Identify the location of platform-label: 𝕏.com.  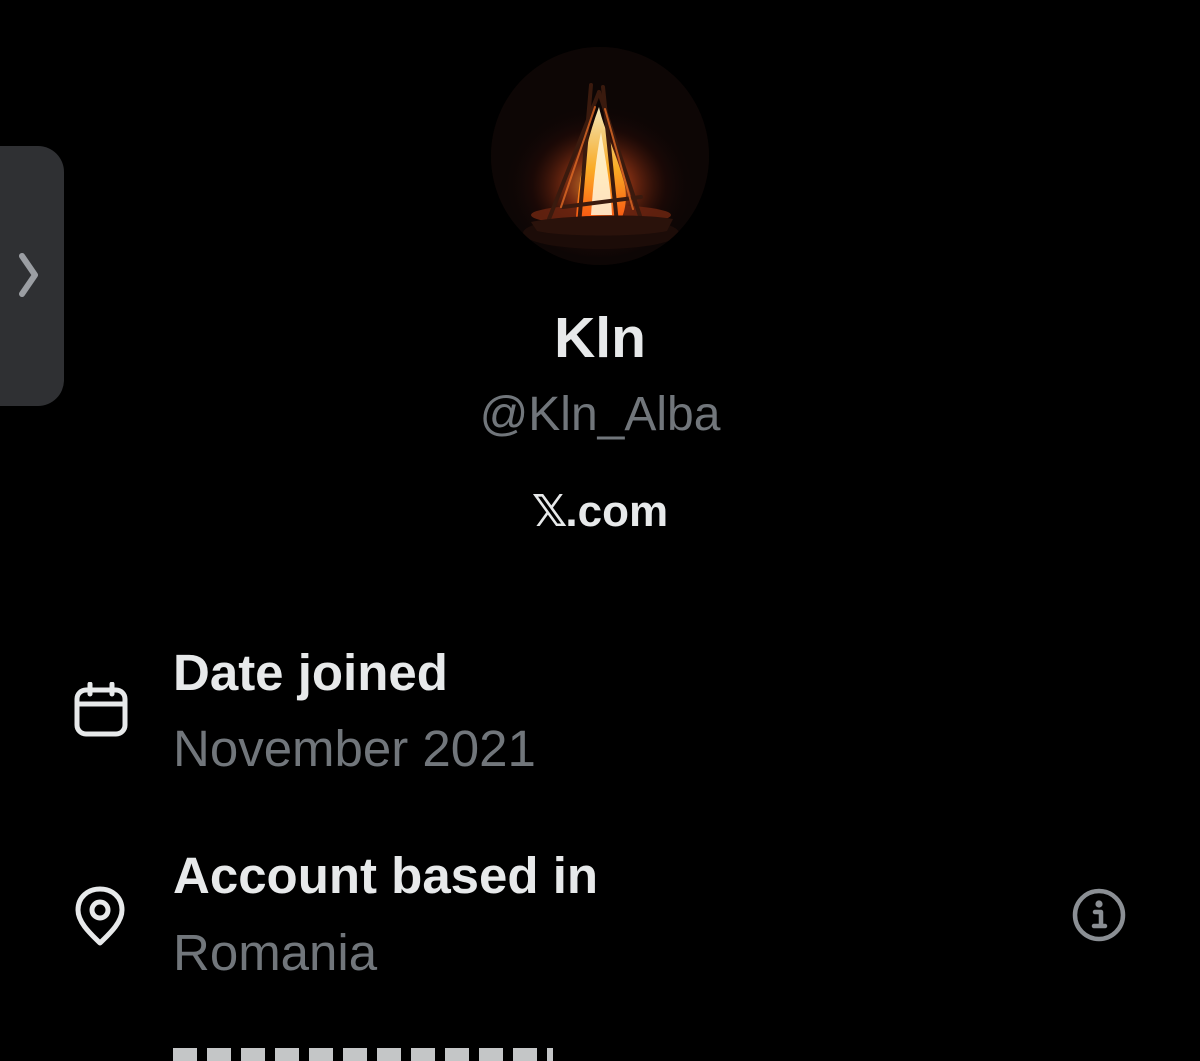
(600, 512).